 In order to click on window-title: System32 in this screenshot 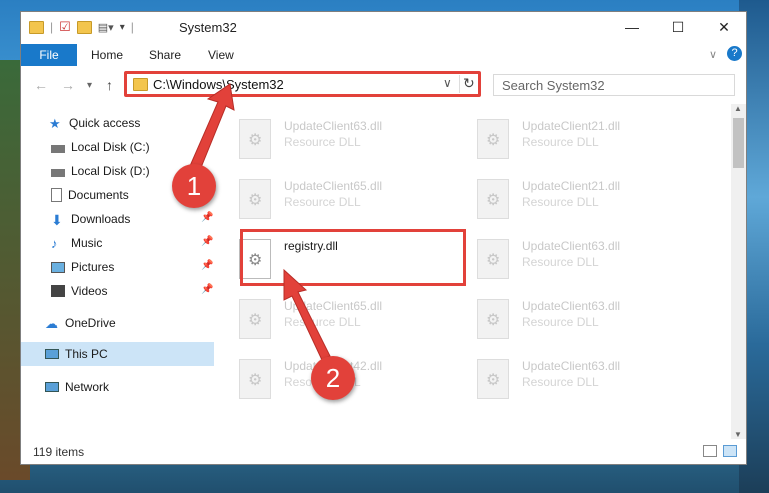, I will do `click(208, 27)`.